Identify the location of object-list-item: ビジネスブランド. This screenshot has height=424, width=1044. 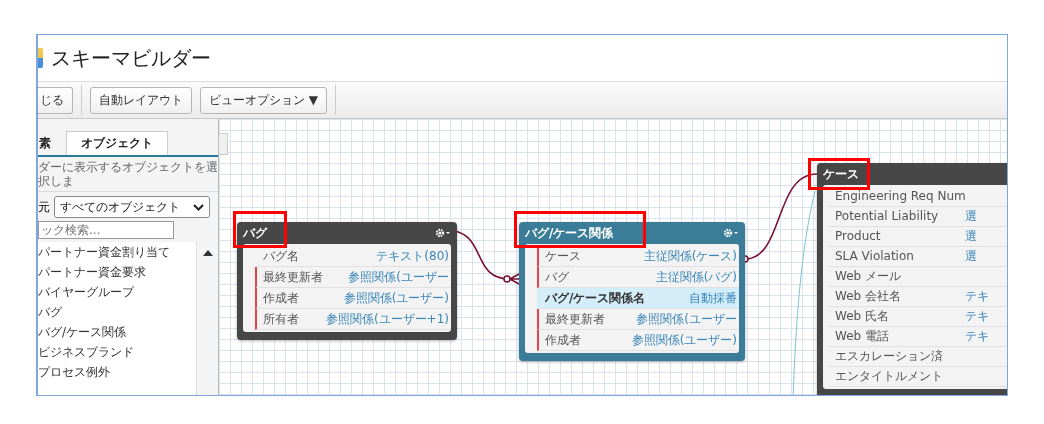
(117, 352).